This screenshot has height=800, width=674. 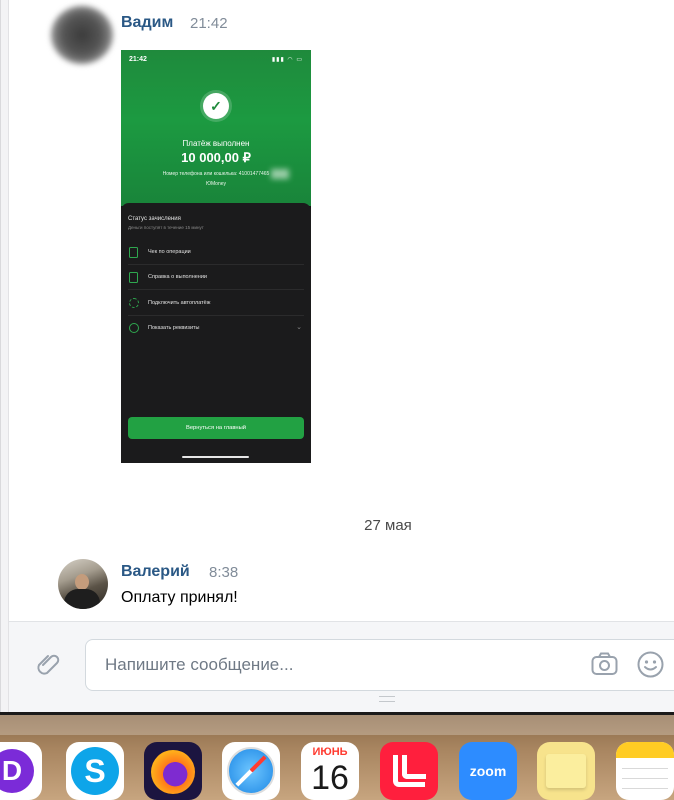 I want to click on message-author: Вадим, so click(x=147, y=23).